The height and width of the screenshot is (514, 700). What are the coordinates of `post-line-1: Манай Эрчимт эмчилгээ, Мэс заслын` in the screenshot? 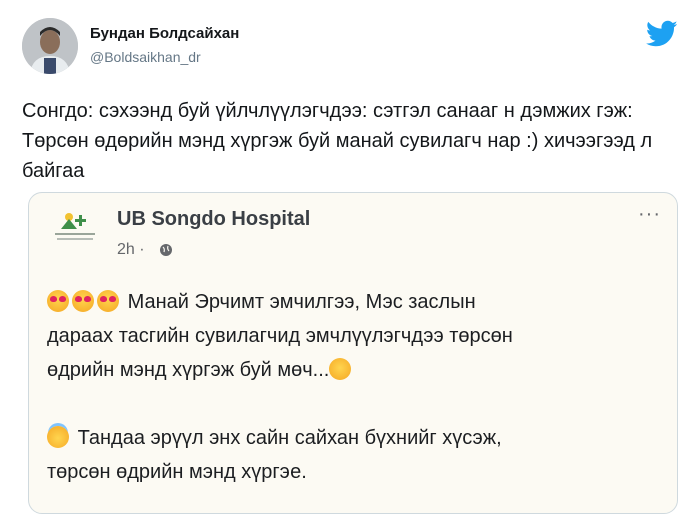 It's located at (352, 302).